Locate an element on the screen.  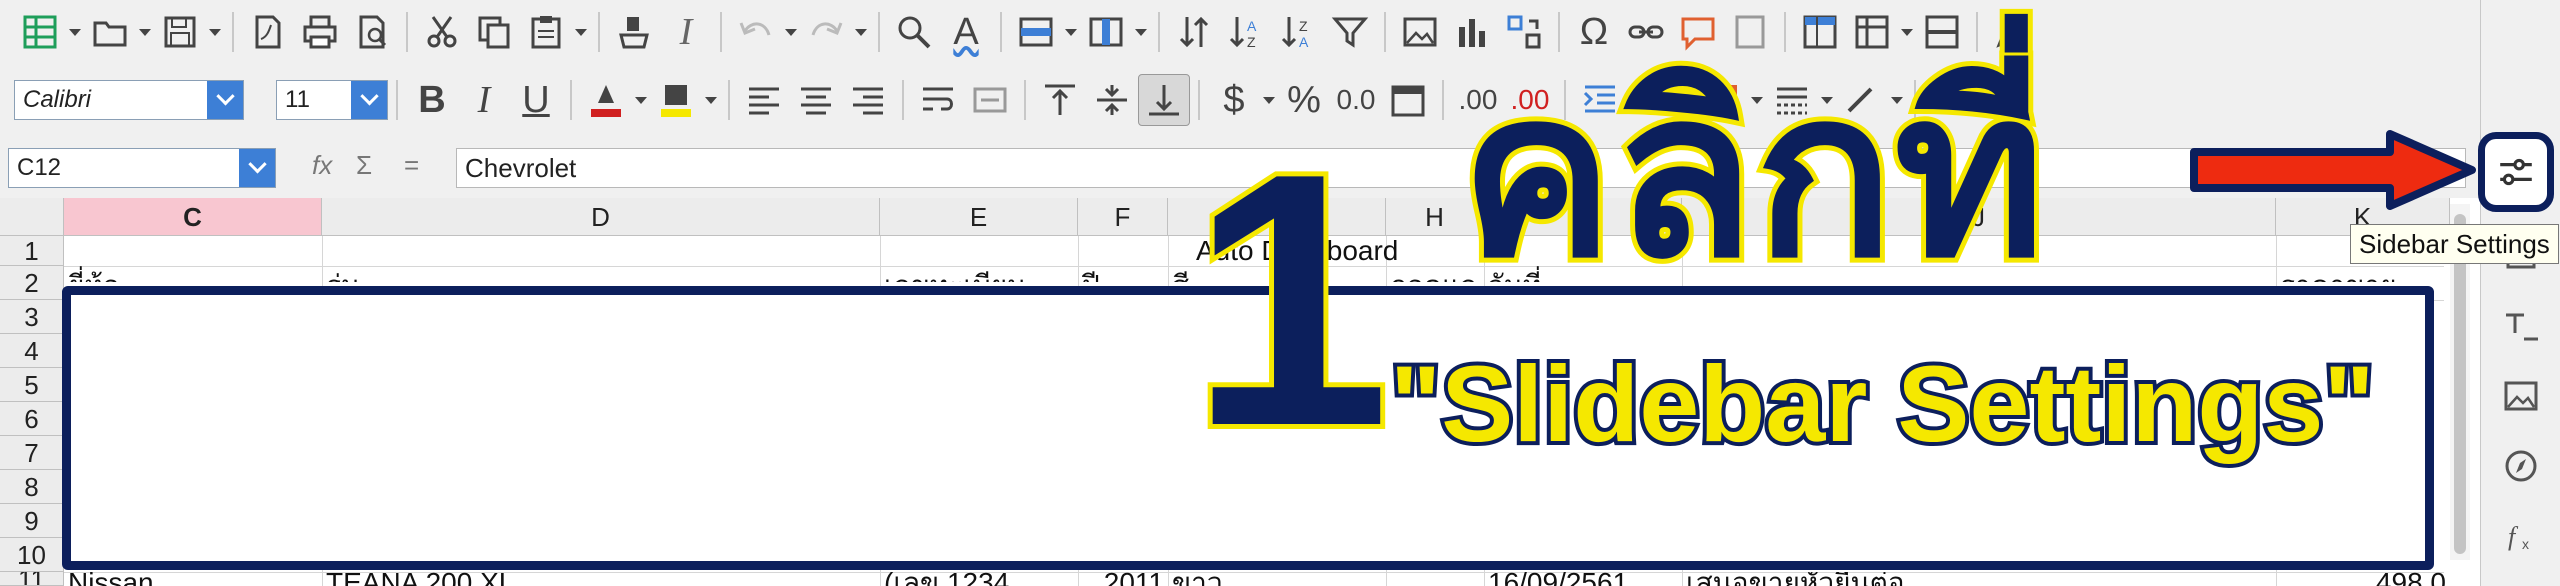
name-box: C12 is located at coordinates (142, 168).